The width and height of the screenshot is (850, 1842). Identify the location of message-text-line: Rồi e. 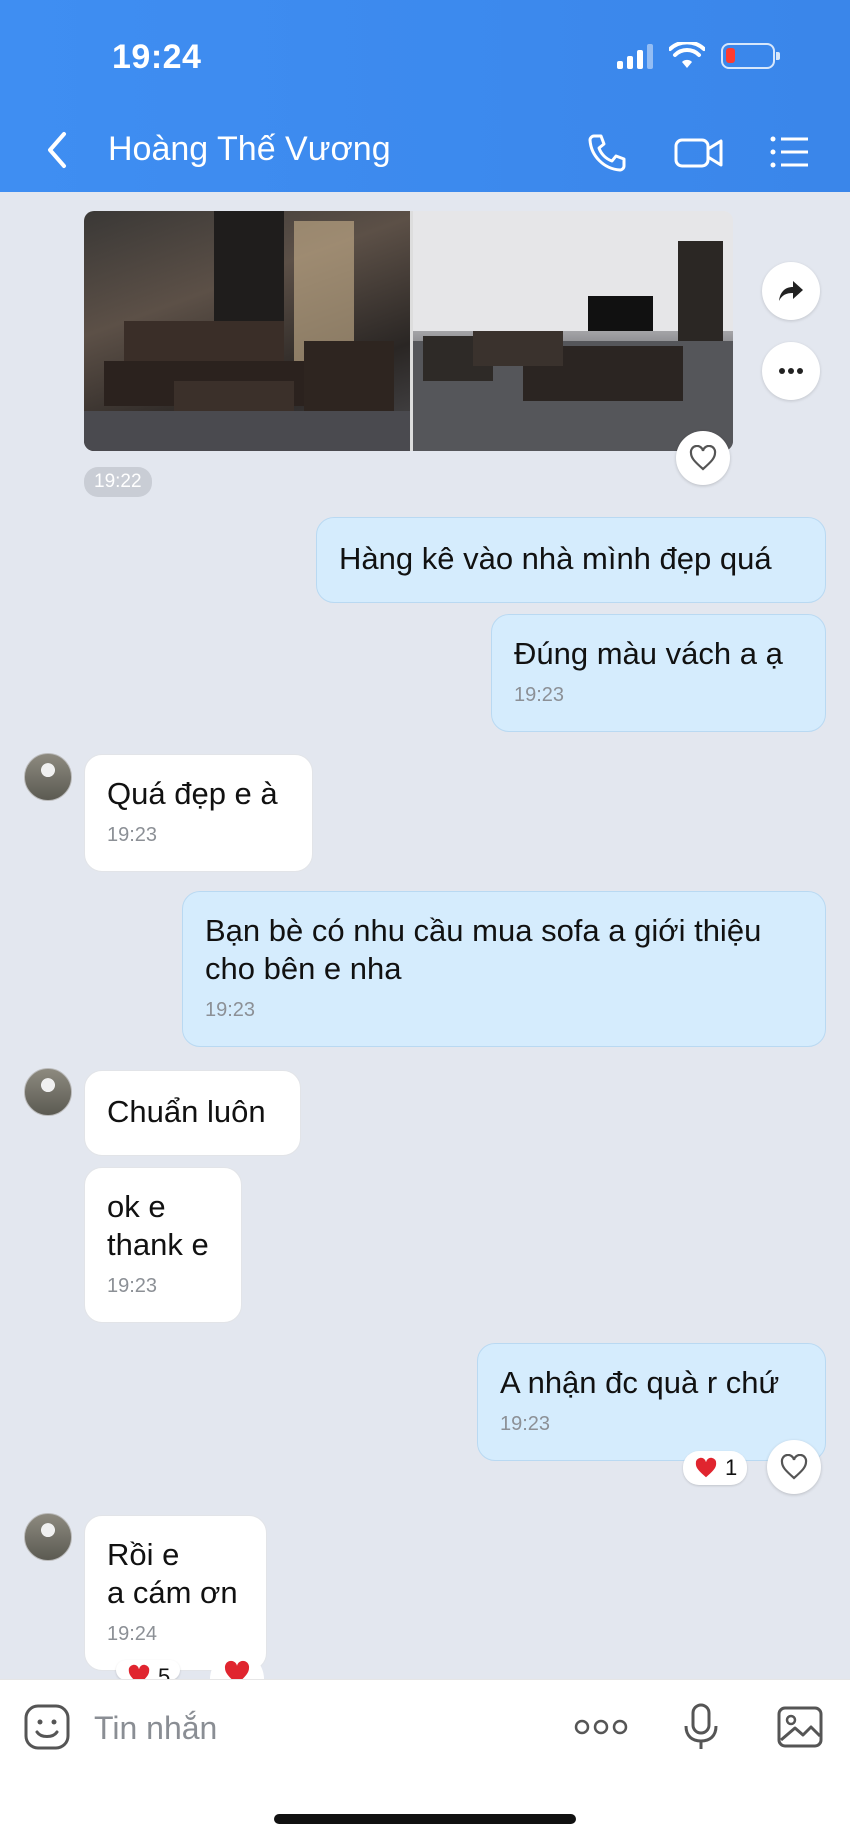
(143, 1554).